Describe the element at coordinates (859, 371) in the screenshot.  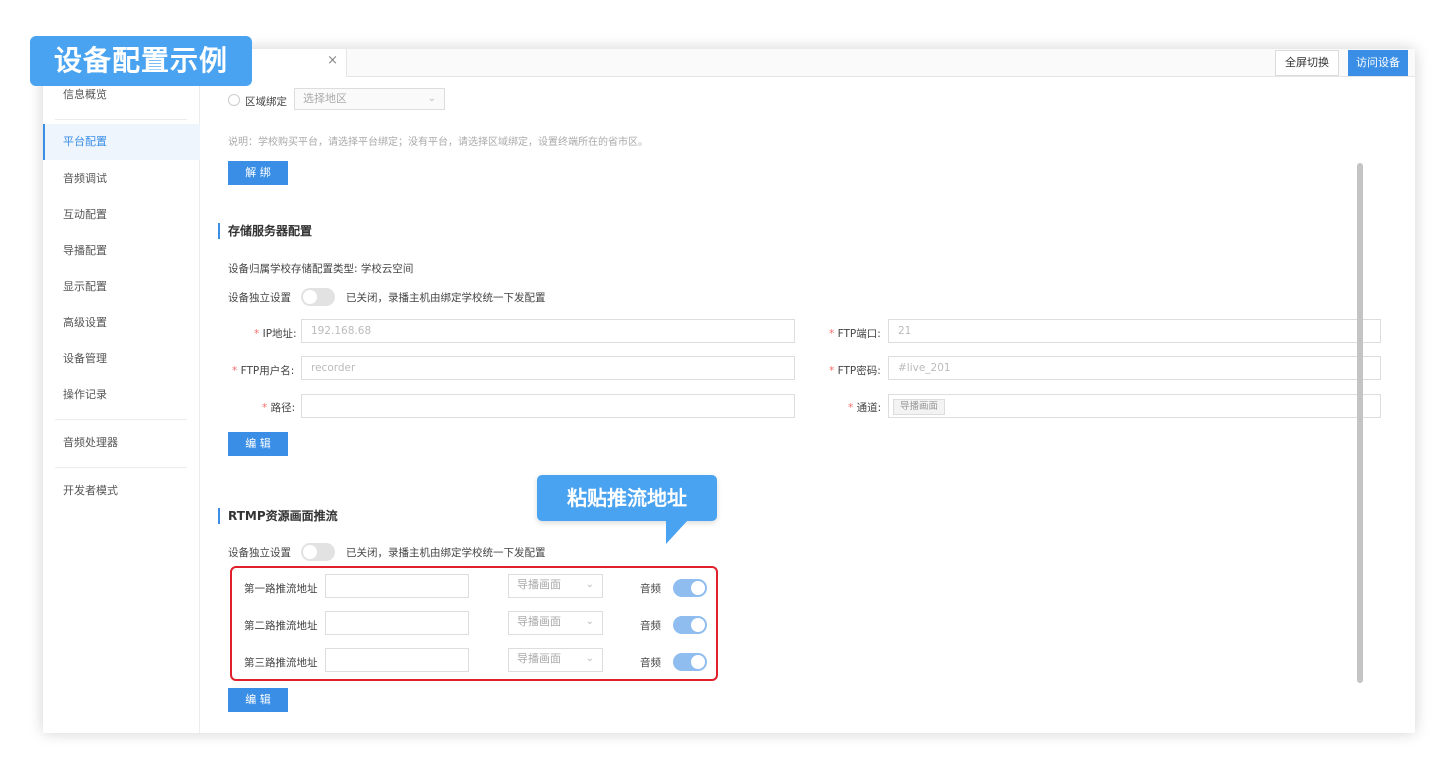
I see `ftp-pwd-label-text: FTP密码:` at that location.